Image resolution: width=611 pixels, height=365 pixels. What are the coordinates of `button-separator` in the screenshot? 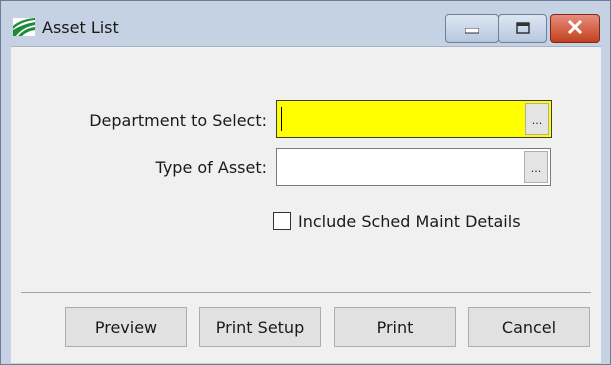 It's located at (306, 292).